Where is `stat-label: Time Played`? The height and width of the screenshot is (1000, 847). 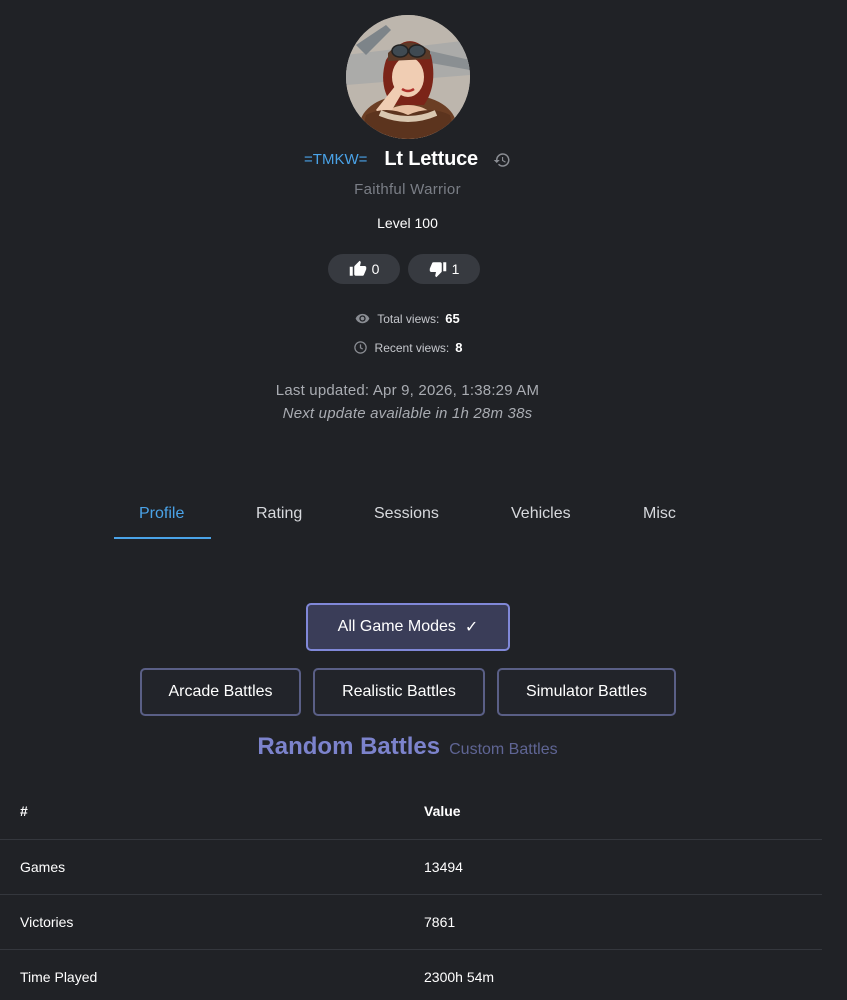 stat-label: Time Played is located at coordinates (59, 977).